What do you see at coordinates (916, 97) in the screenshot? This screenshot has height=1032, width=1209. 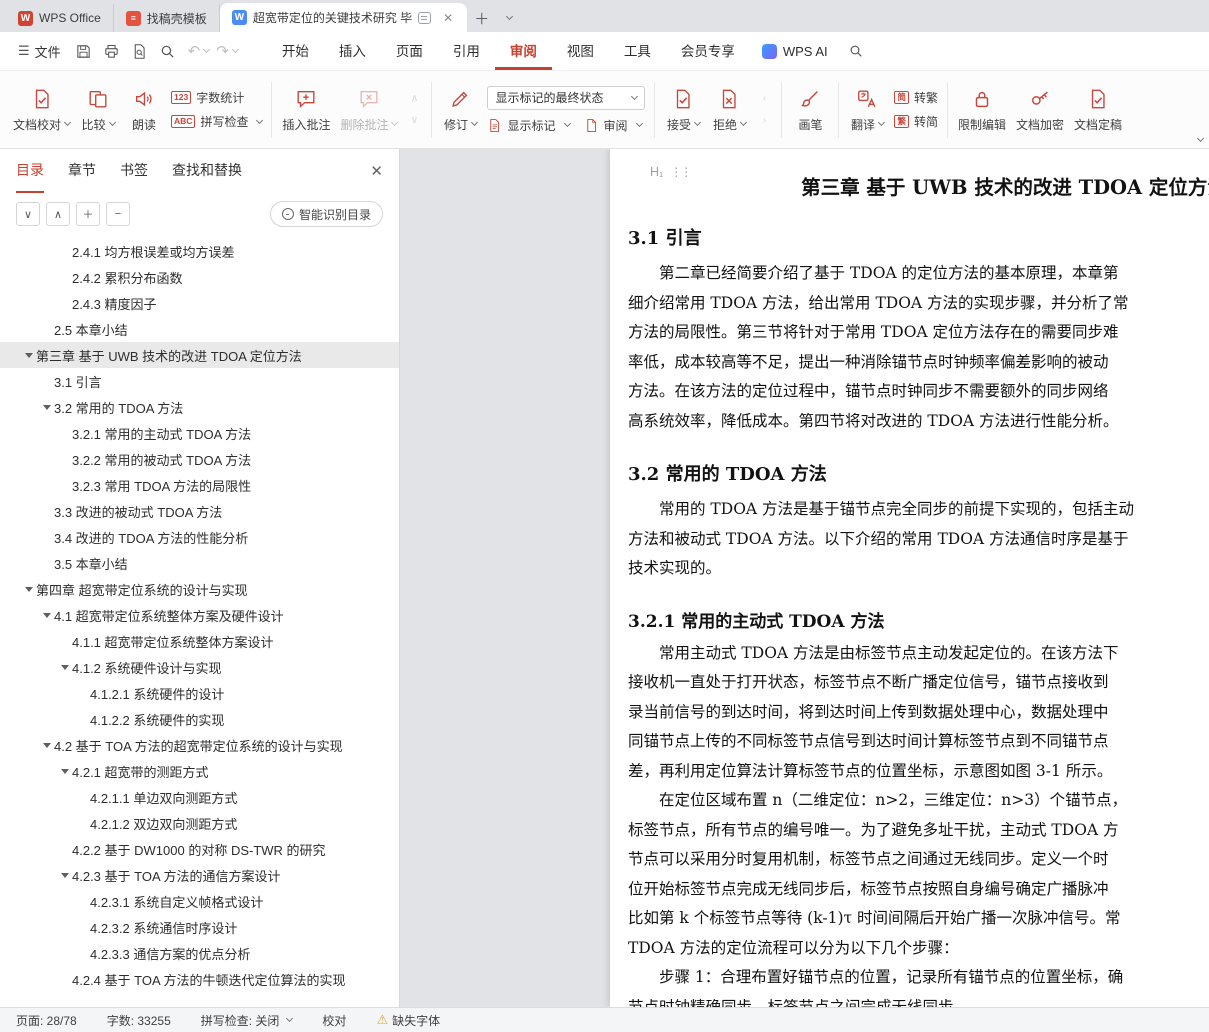 I see `simplified-to-traditional-button: 简 转繁` at bounding box center [916, 97].